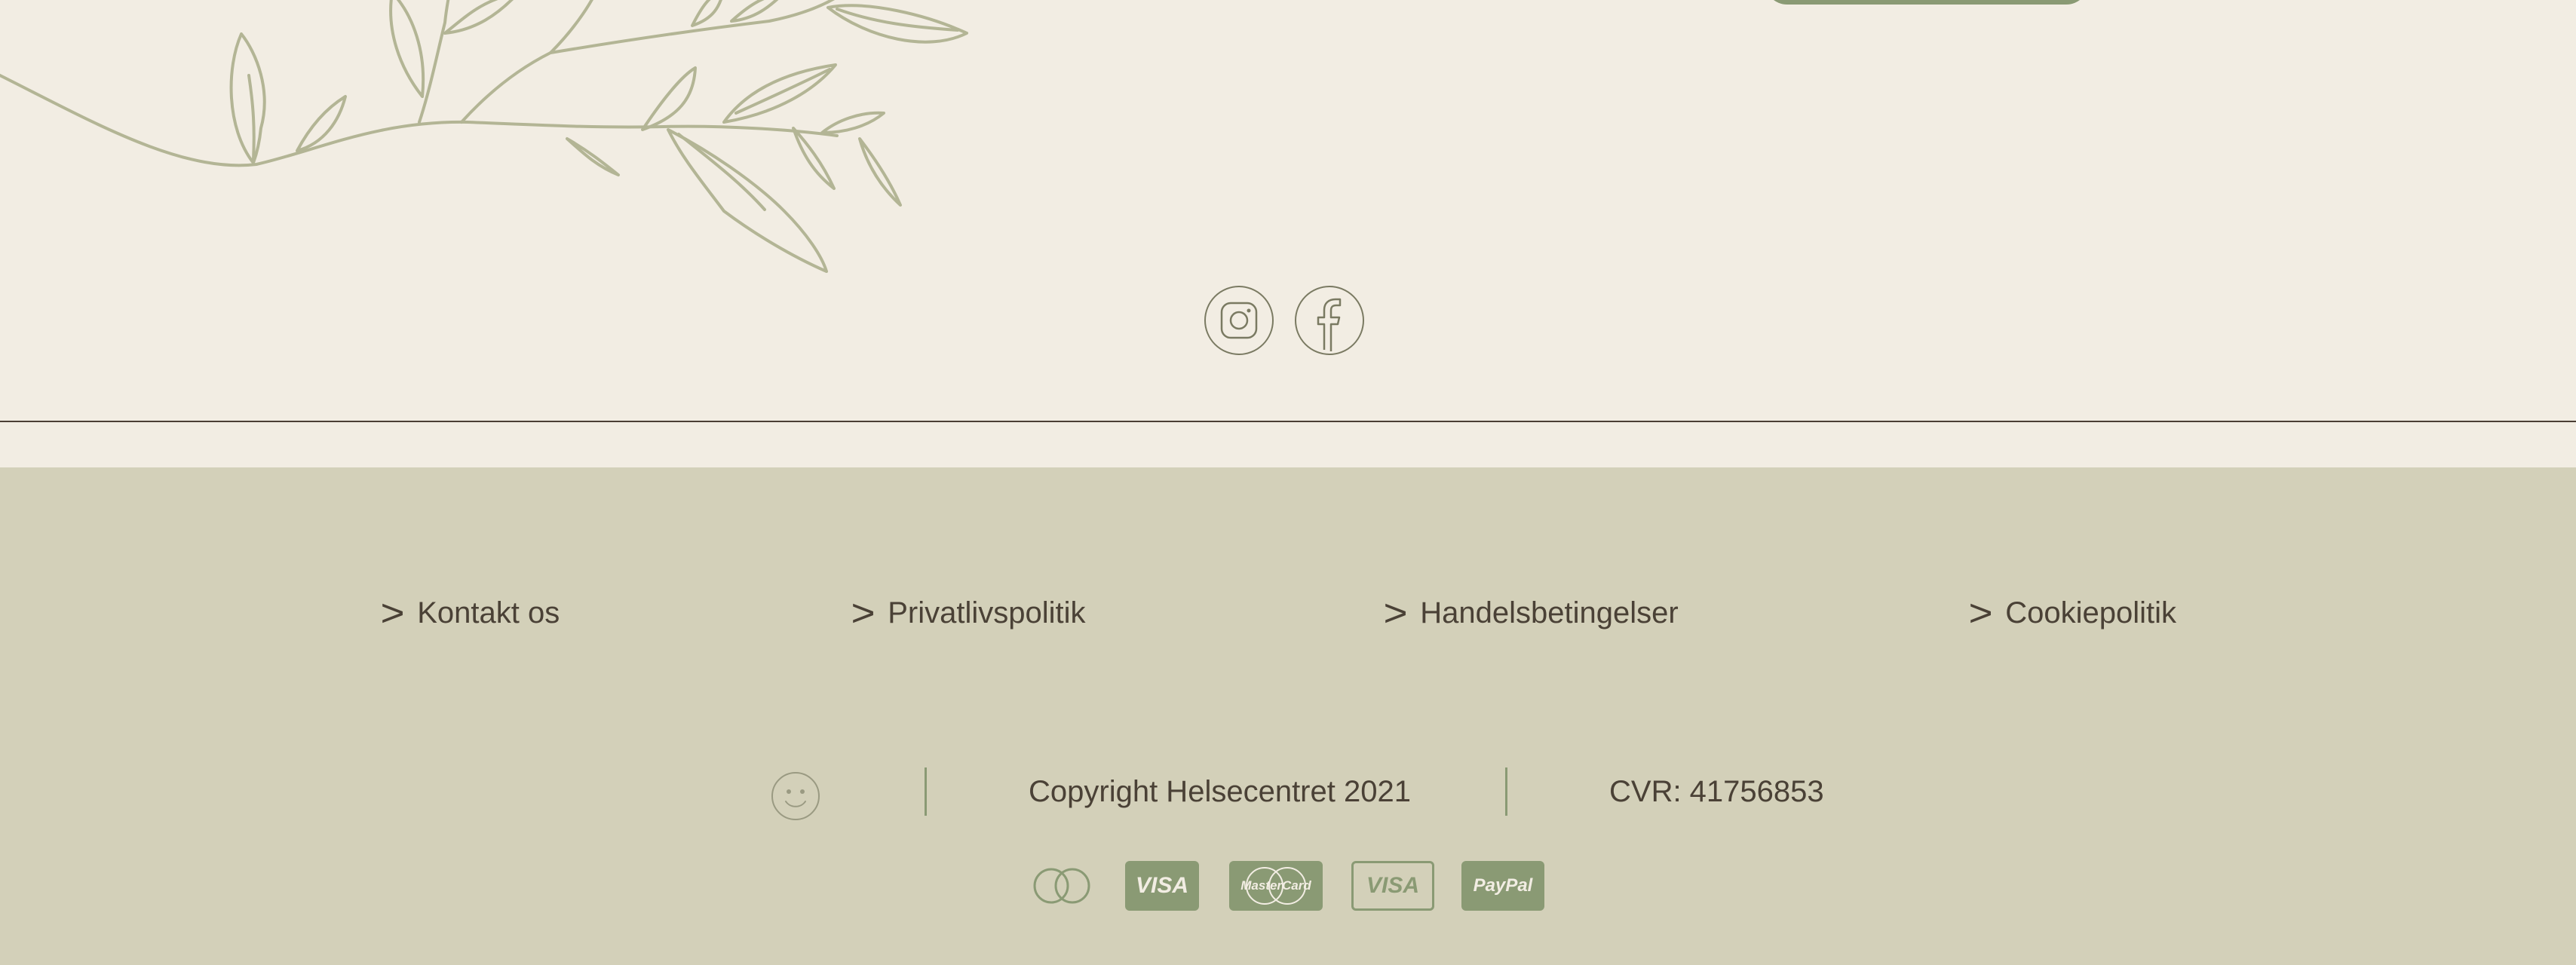  Describe the element at coordinates (1284, 320) in the screenshot. I see `social-links` at that location.